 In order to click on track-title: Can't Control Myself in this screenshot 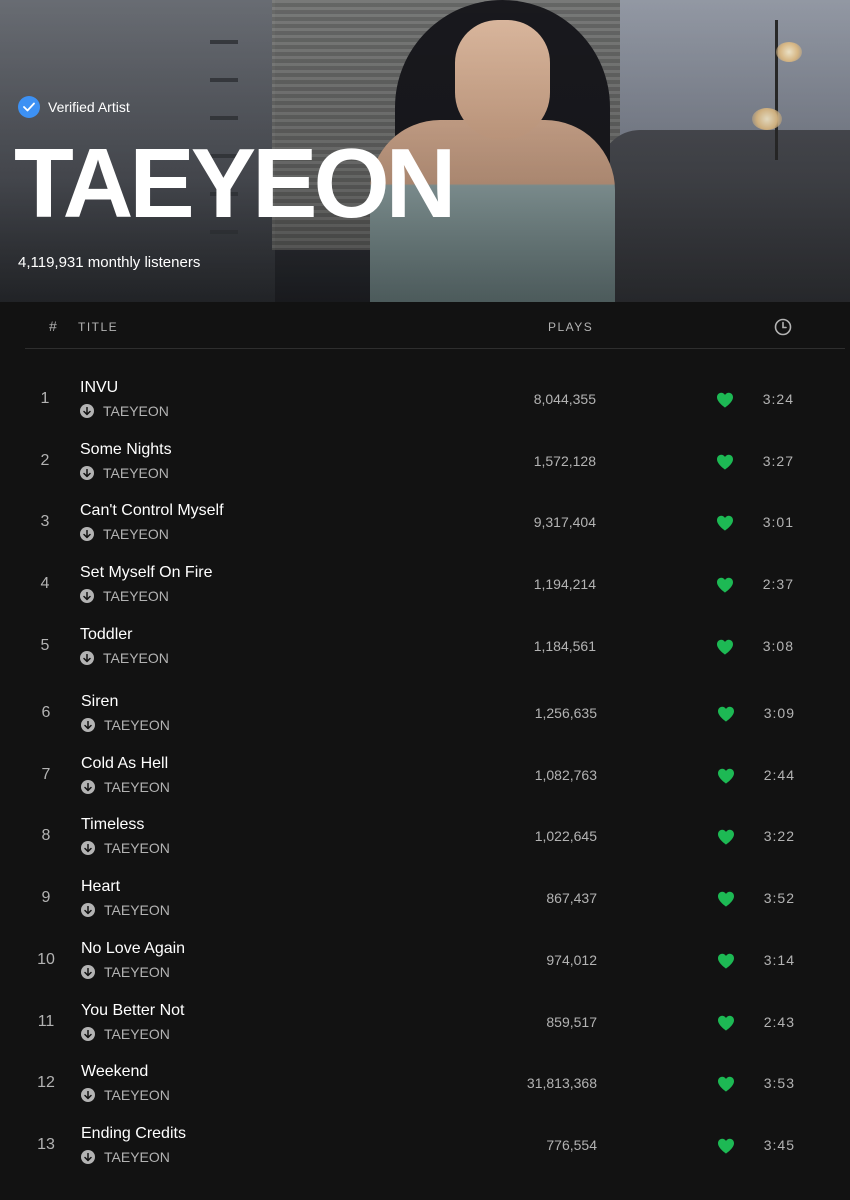, I will do `click(152, 511)`.